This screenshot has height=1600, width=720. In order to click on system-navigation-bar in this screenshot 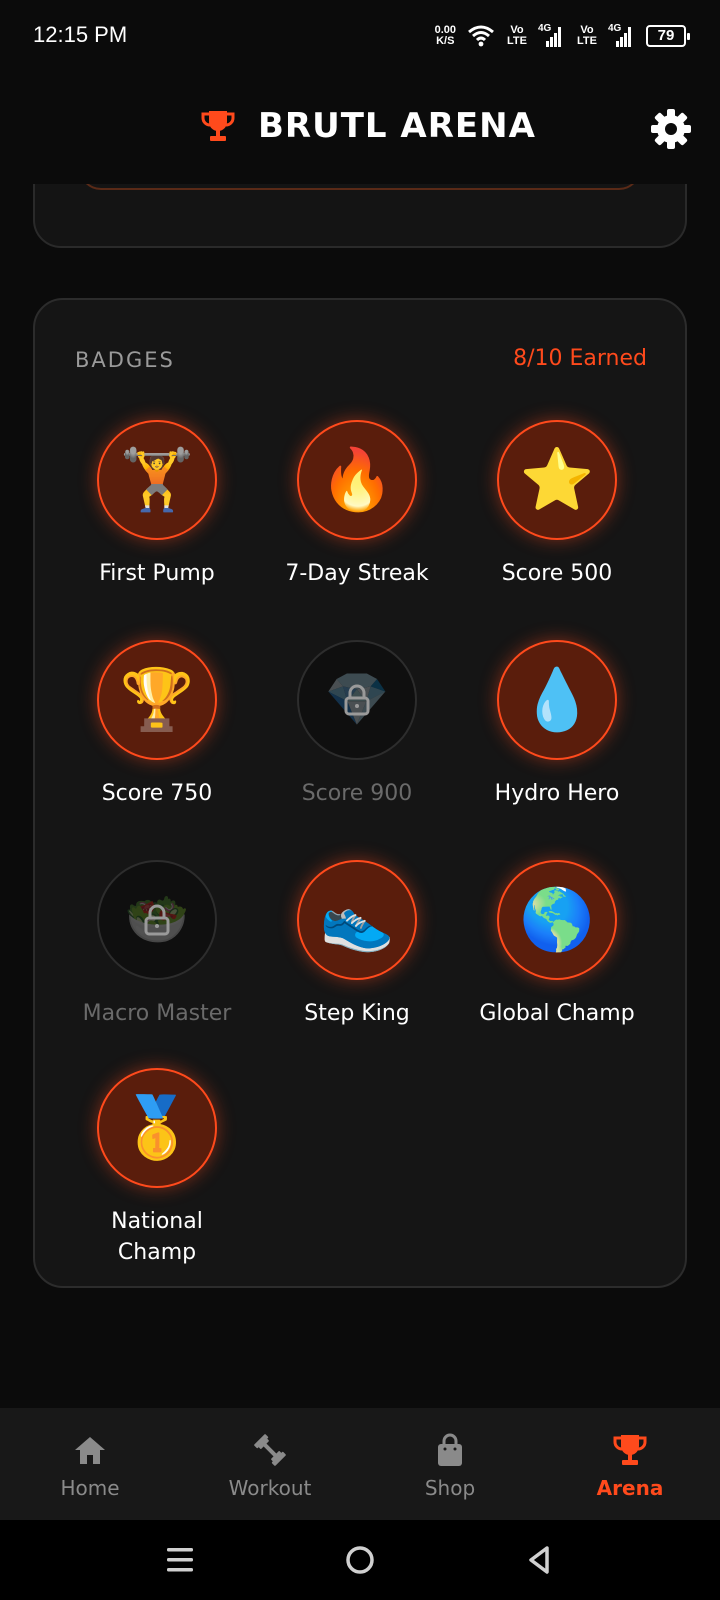, I will do `click(360, 1560)`.